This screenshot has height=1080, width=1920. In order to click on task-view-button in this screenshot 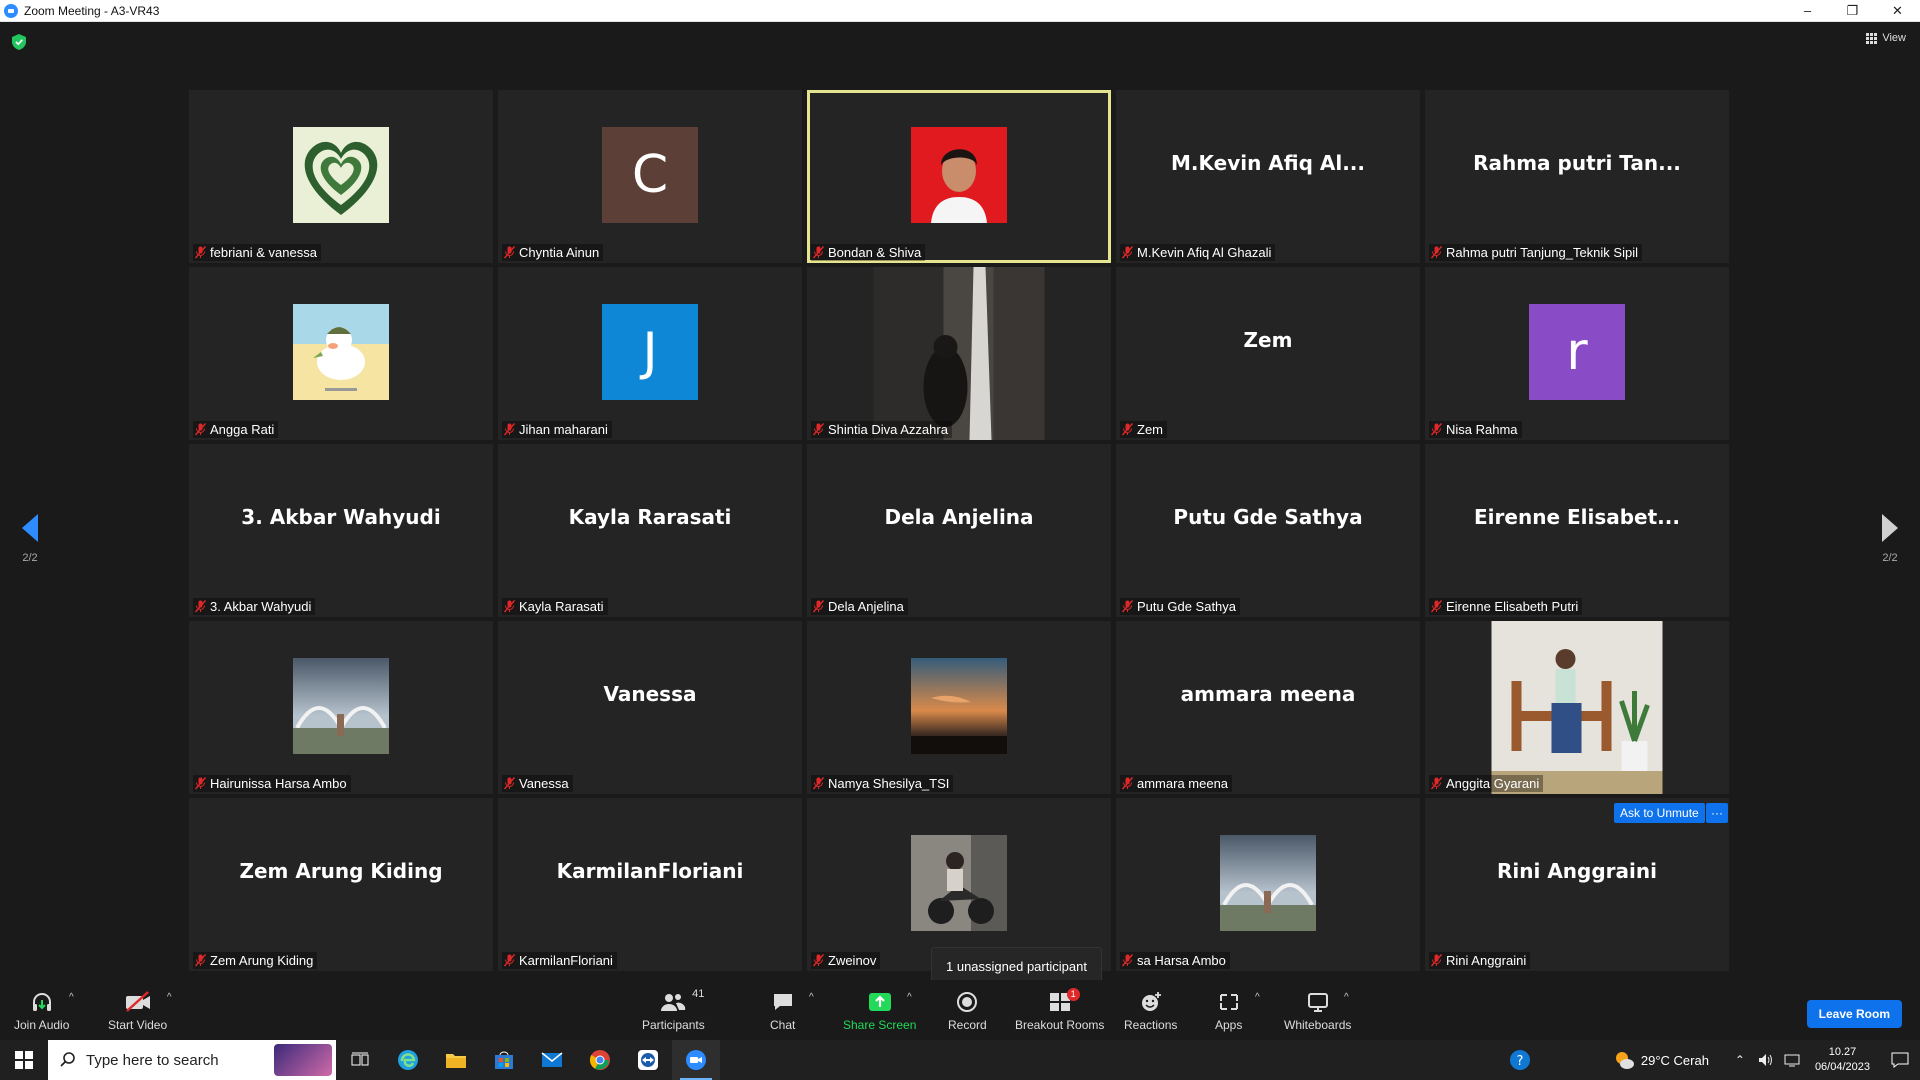, I will do `click(360, 1060)`.